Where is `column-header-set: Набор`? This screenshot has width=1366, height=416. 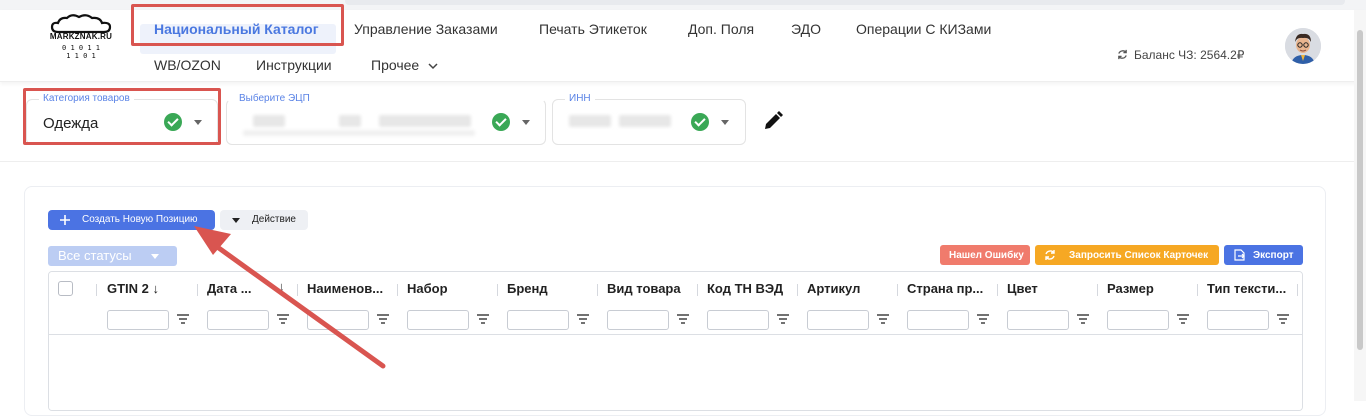
column-header-set: Набор is located at coordinates (449, 288).